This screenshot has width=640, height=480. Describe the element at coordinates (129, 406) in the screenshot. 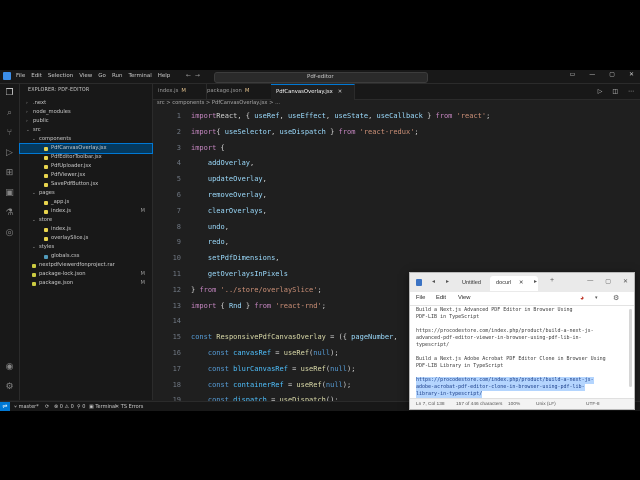

I see `ts-errors-status: ✕ TS Errors` at that location.